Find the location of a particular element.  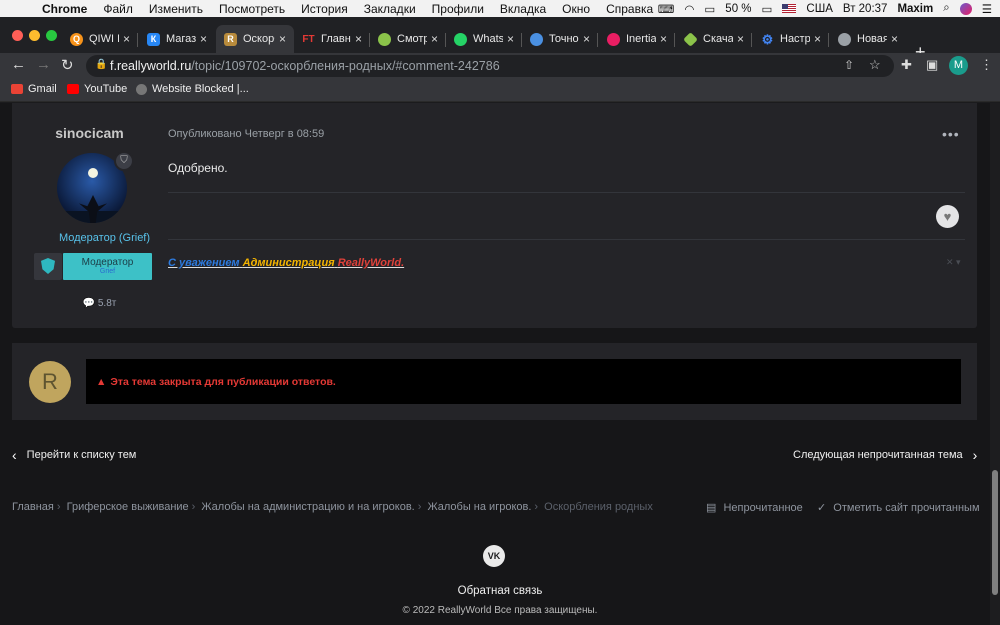

menubar-item-bookmarks: Закладки is located at coordinates (390, 9).